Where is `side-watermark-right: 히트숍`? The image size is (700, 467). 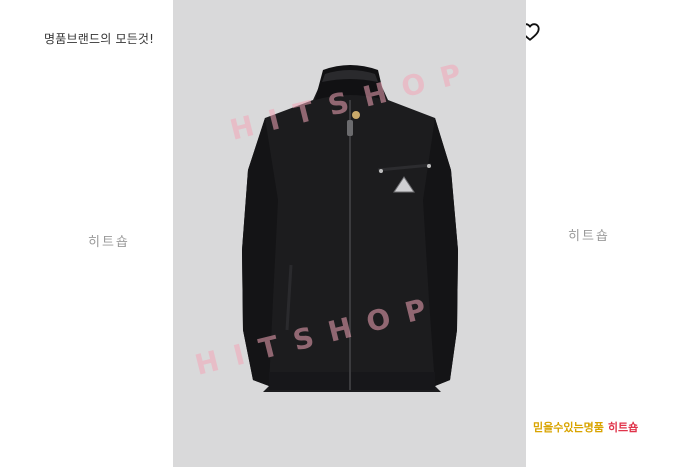 side-watermark-right: 히트숍 is located at coordinates (589, 236).